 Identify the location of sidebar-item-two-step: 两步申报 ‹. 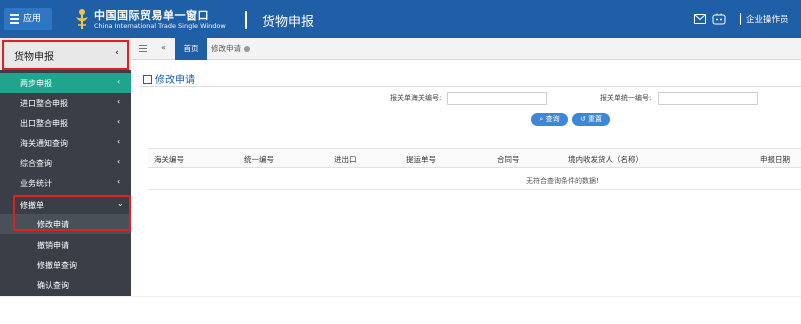
(65, 83).